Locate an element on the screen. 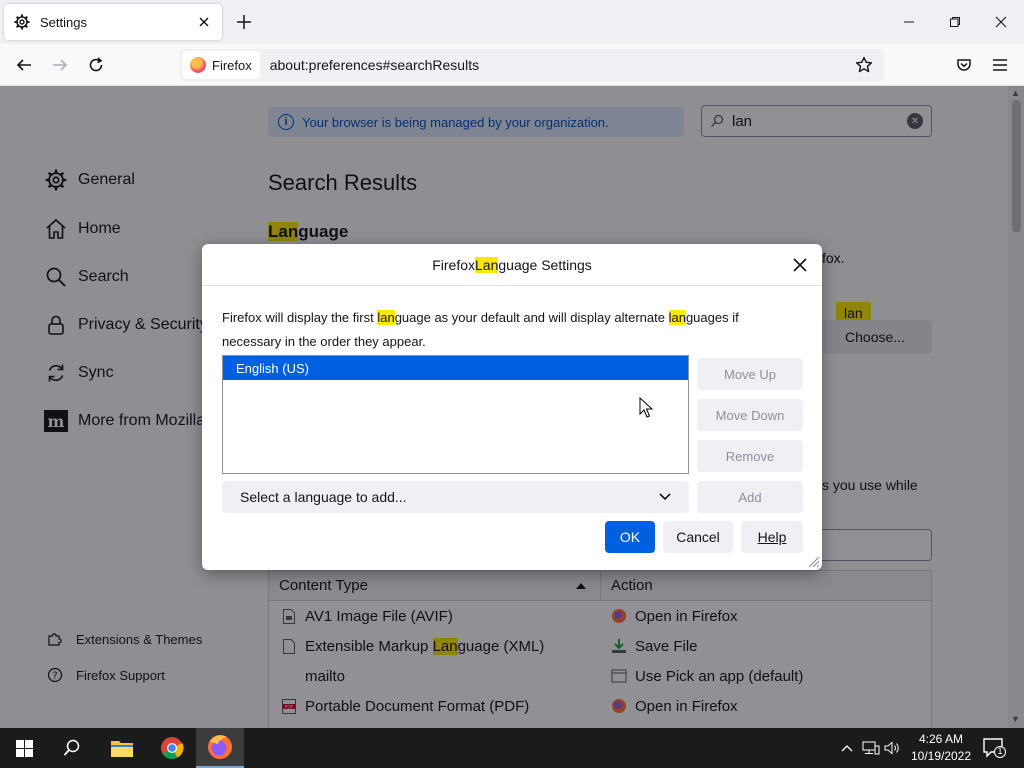 The height and width of the screenshot is (768, 1024). search-highlight: Lan is located at coordinates (487, 264).